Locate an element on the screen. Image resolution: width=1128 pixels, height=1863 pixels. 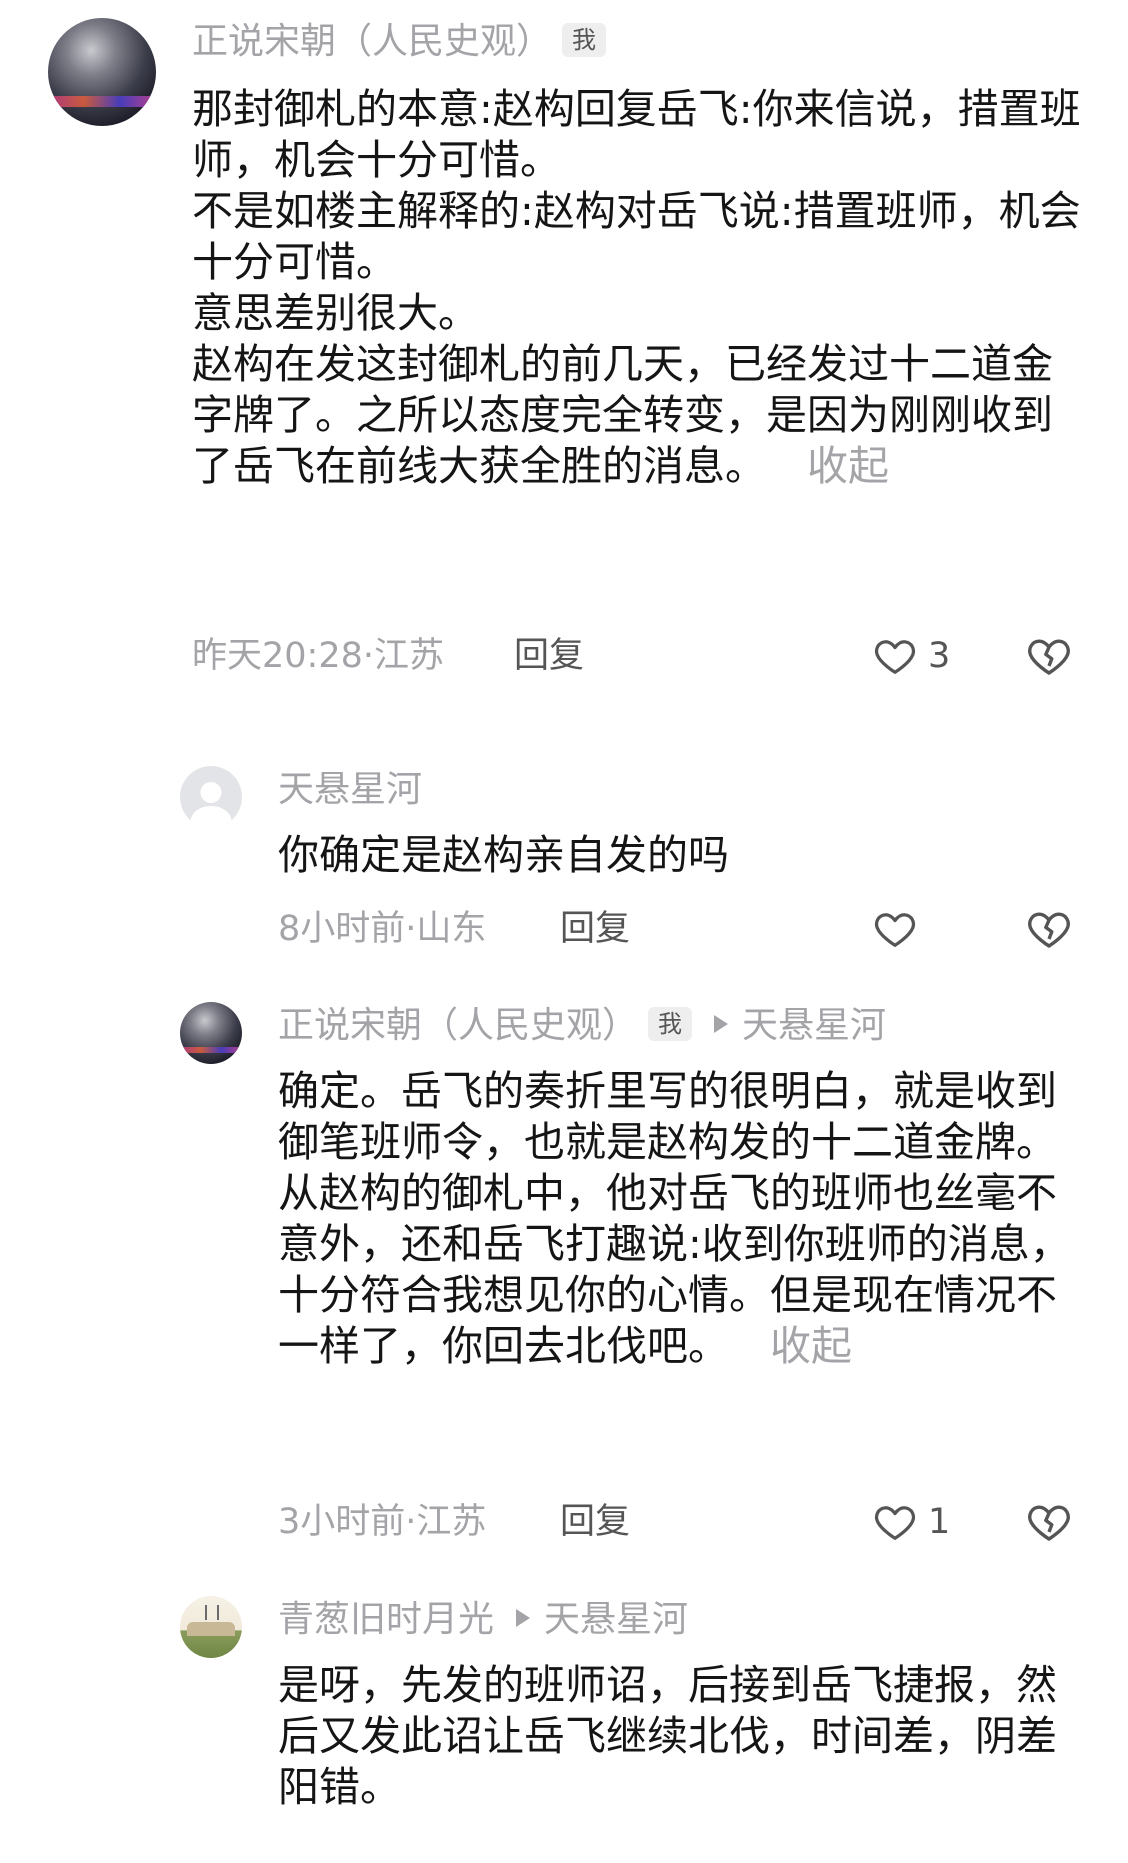
author-name: 天悬星河 is located at coordinates (350, 790).